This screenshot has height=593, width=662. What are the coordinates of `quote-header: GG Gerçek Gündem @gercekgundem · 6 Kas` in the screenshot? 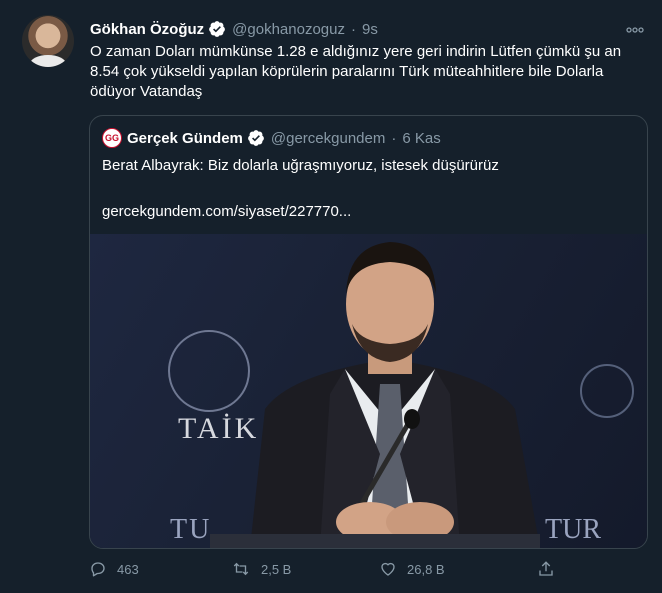 It's located at (271, 138).